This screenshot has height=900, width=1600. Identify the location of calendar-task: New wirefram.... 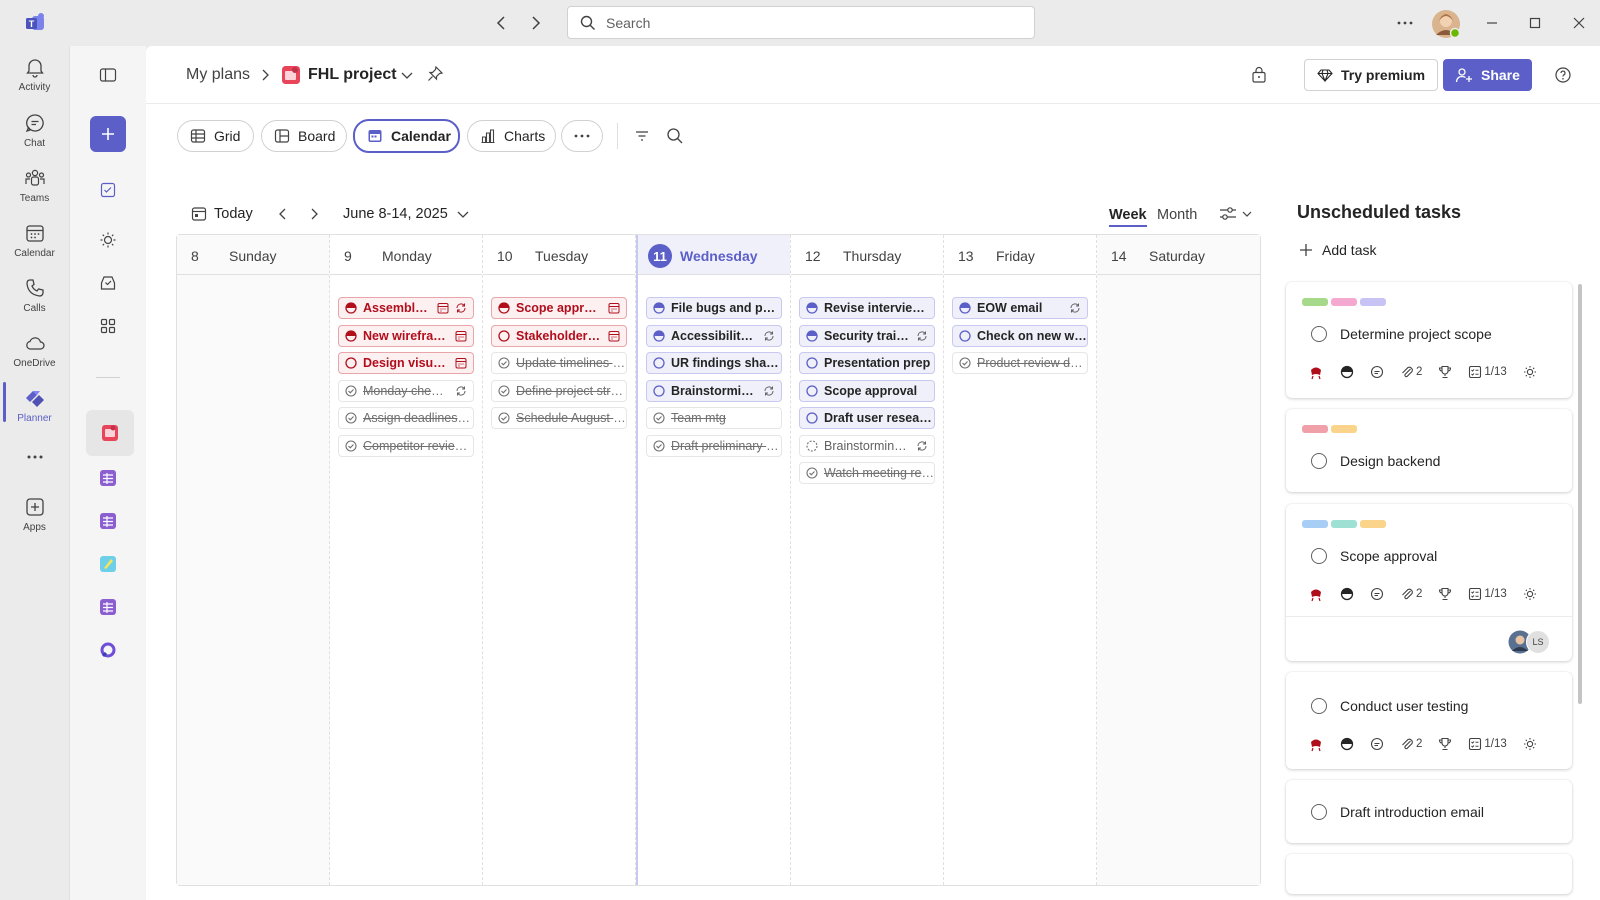
(406, 335).